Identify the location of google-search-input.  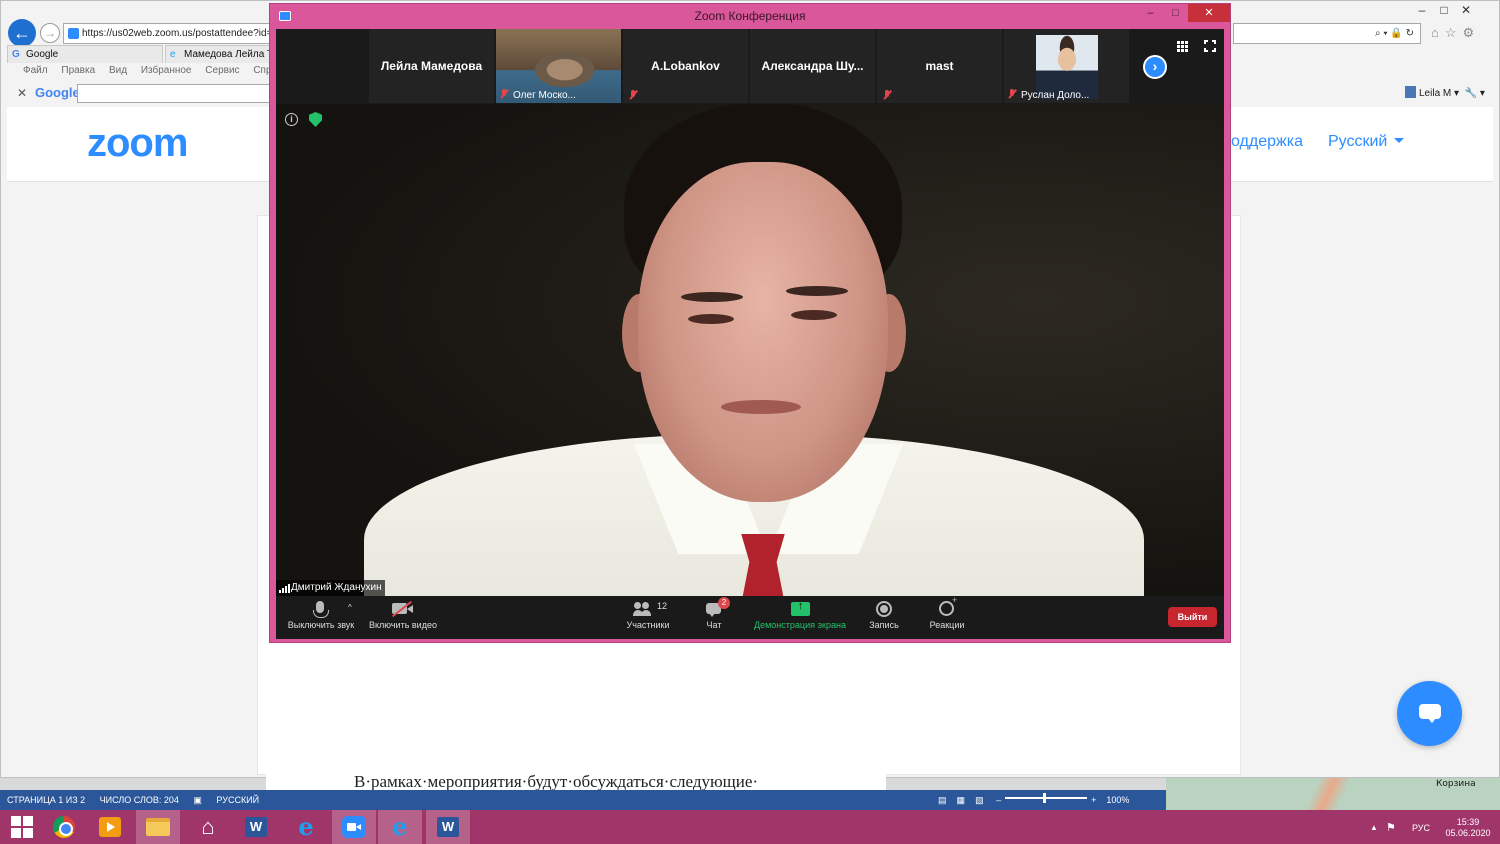
(174, 93).